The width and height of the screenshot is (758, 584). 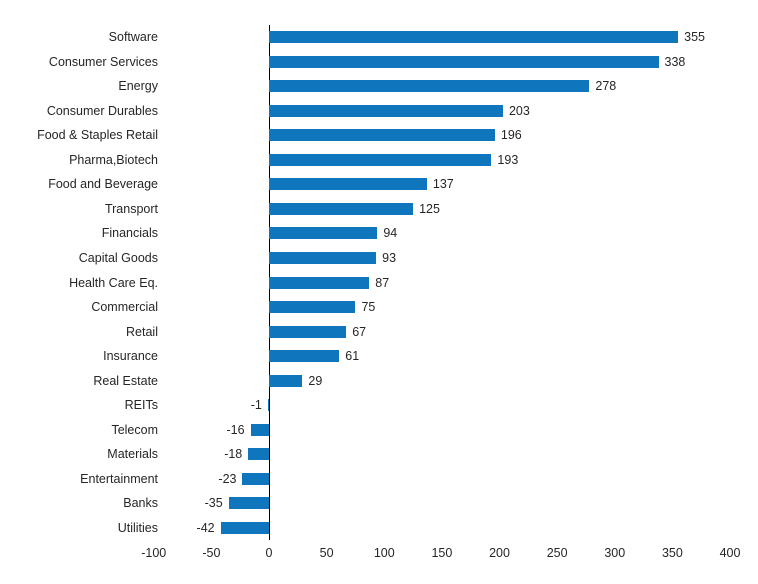 I want to click on category-label: Capital Goods, so click(x=118, y=257).